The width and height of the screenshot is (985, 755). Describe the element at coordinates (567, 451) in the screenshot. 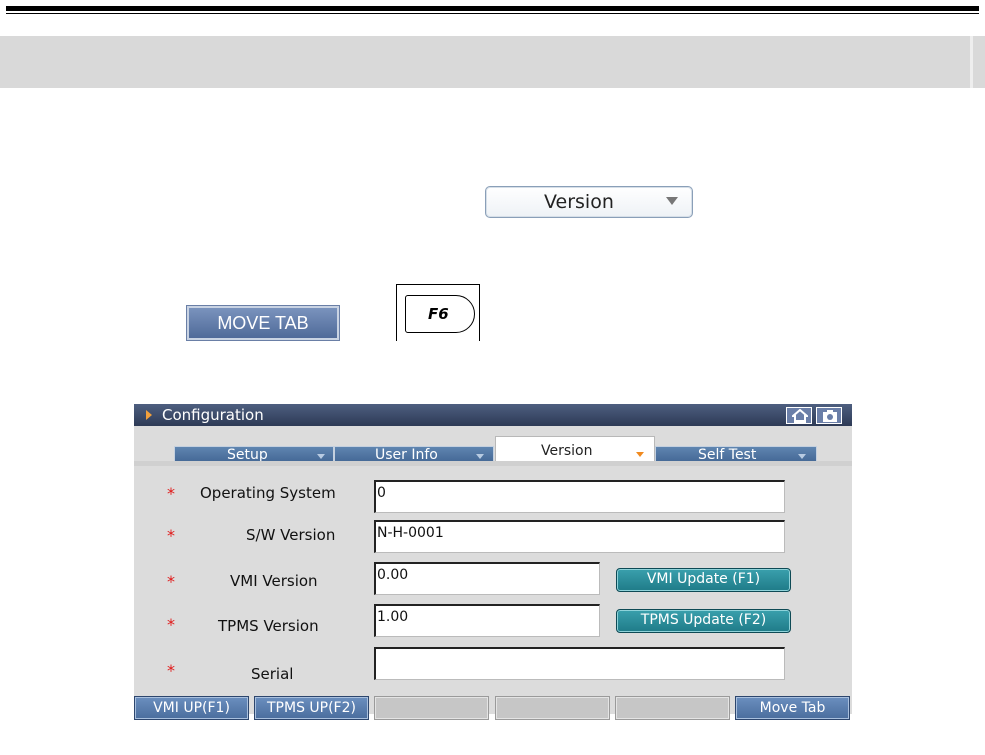

I see `tab-version-label: Version` at that location.